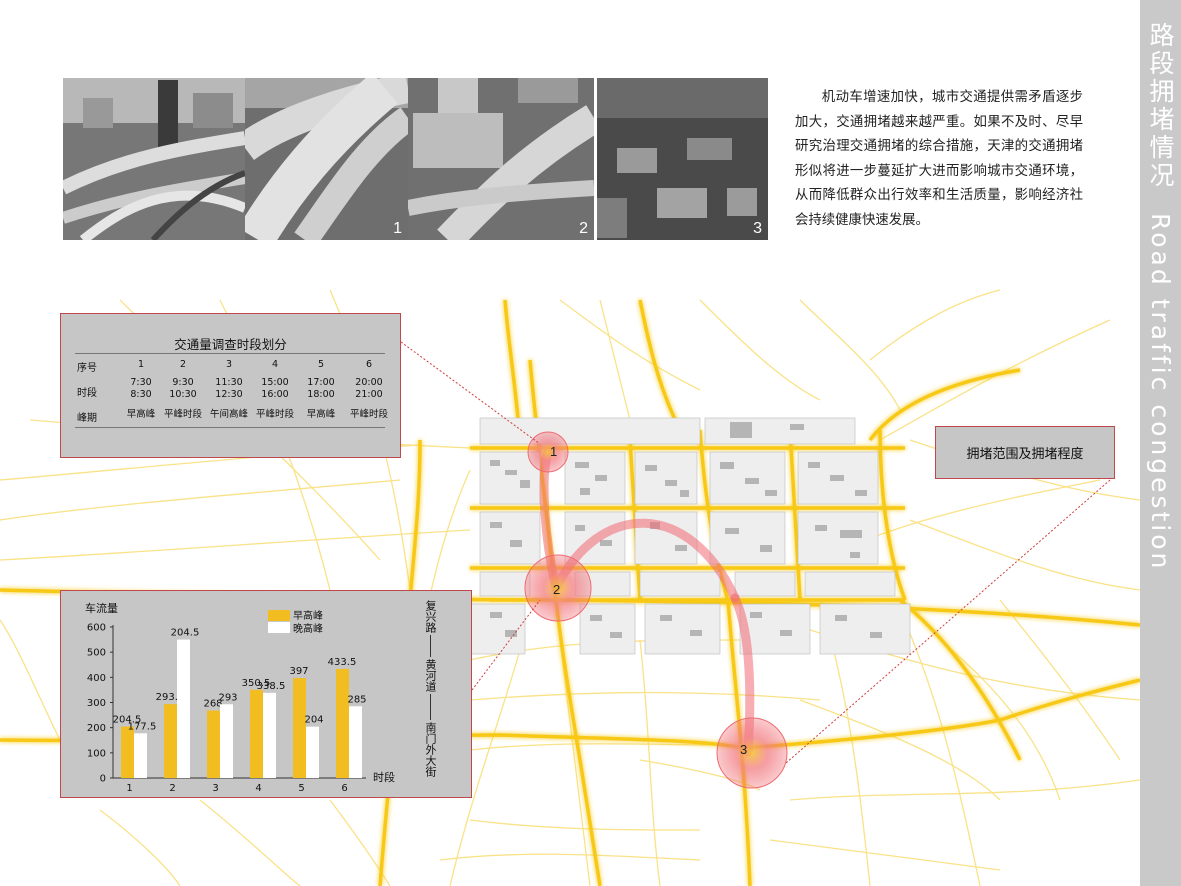 This screenshot has height=886, width=1181. Describe the element at coordinates (227, 697) in the screenshot. I see `bar-value-label: 293` at that location.